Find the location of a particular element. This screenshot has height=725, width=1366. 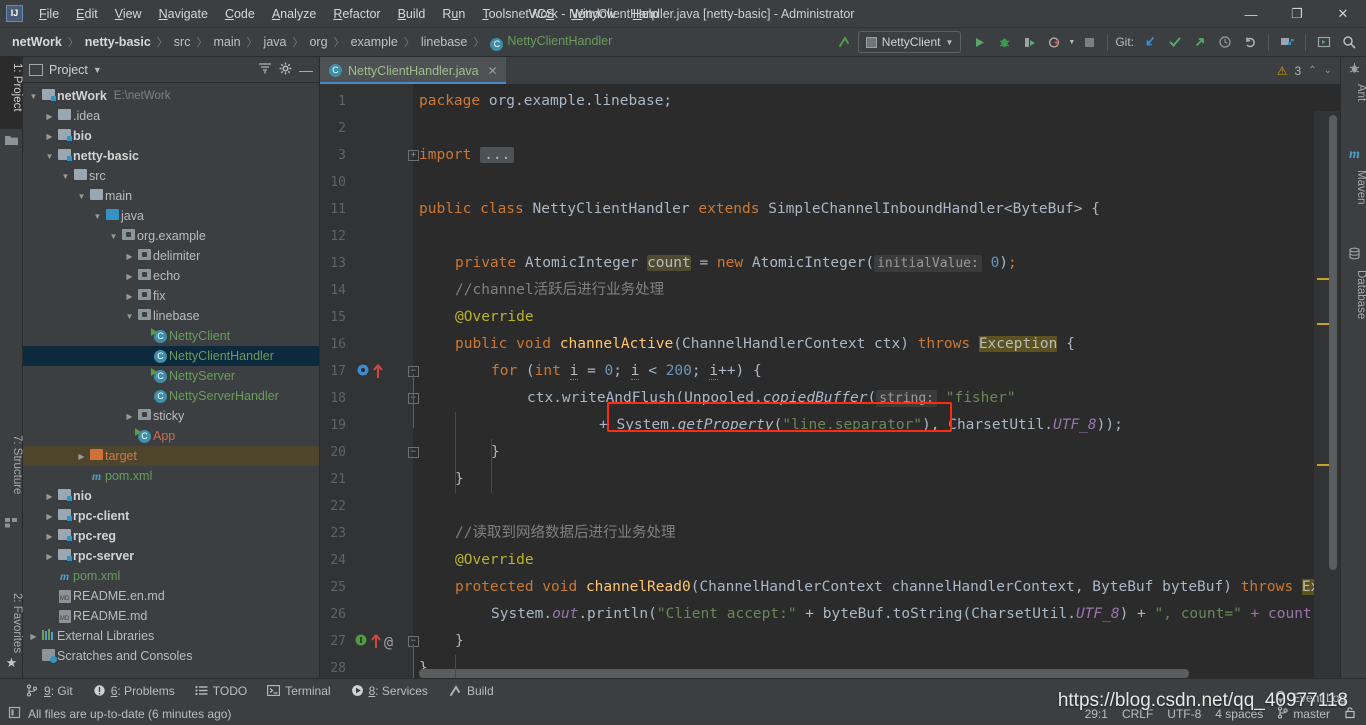

fold-expand-icon: + is located at coordinates (413, 155).